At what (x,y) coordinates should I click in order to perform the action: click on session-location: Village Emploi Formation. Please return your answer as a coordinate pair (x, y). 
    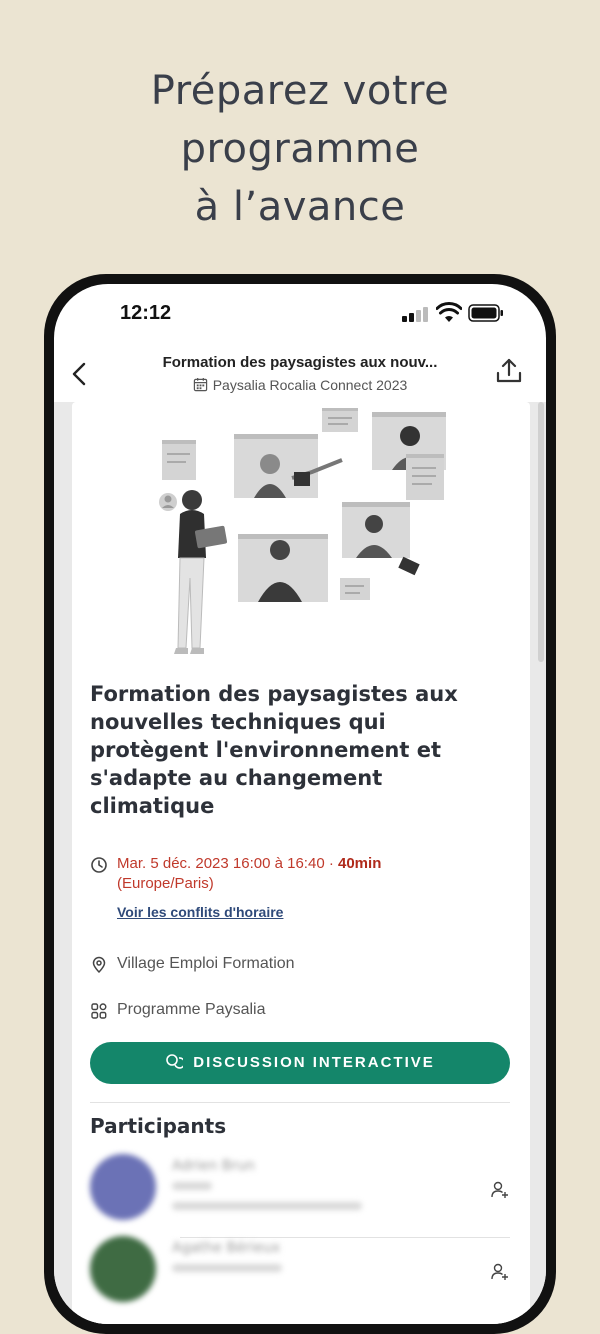
    Looking at the image, I should click on (206, 963).